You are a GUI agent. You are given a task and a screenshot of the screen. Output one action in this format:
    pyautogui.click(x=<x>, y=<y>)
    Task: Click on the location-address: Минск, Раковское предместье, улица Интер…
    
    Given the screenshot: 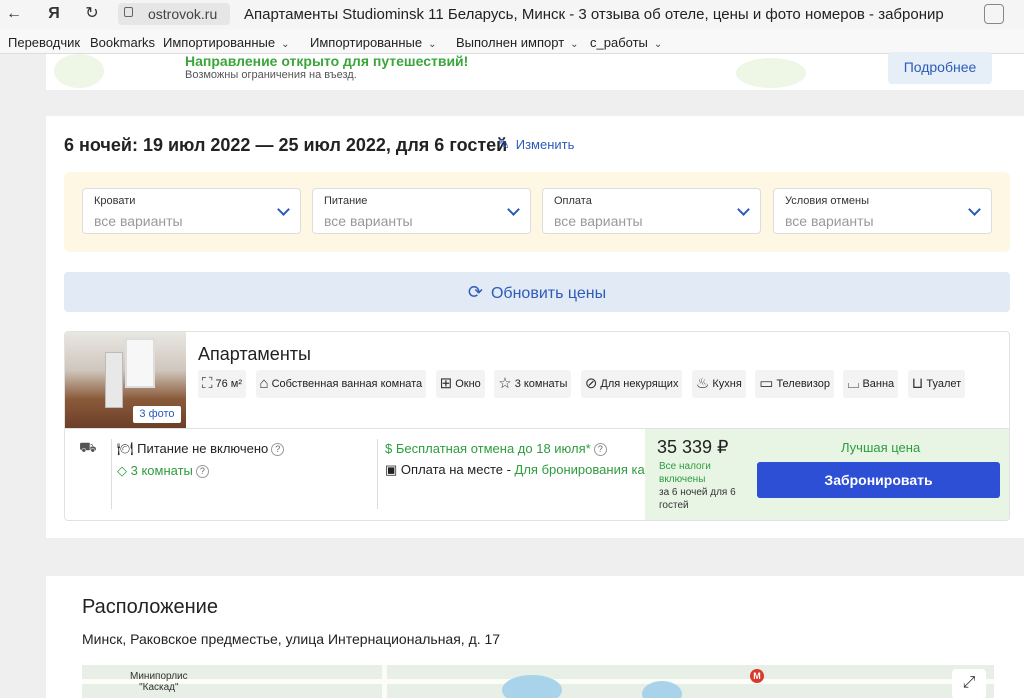 What is the action you would take?
    pyautogui.click(x=291, y=639)
    